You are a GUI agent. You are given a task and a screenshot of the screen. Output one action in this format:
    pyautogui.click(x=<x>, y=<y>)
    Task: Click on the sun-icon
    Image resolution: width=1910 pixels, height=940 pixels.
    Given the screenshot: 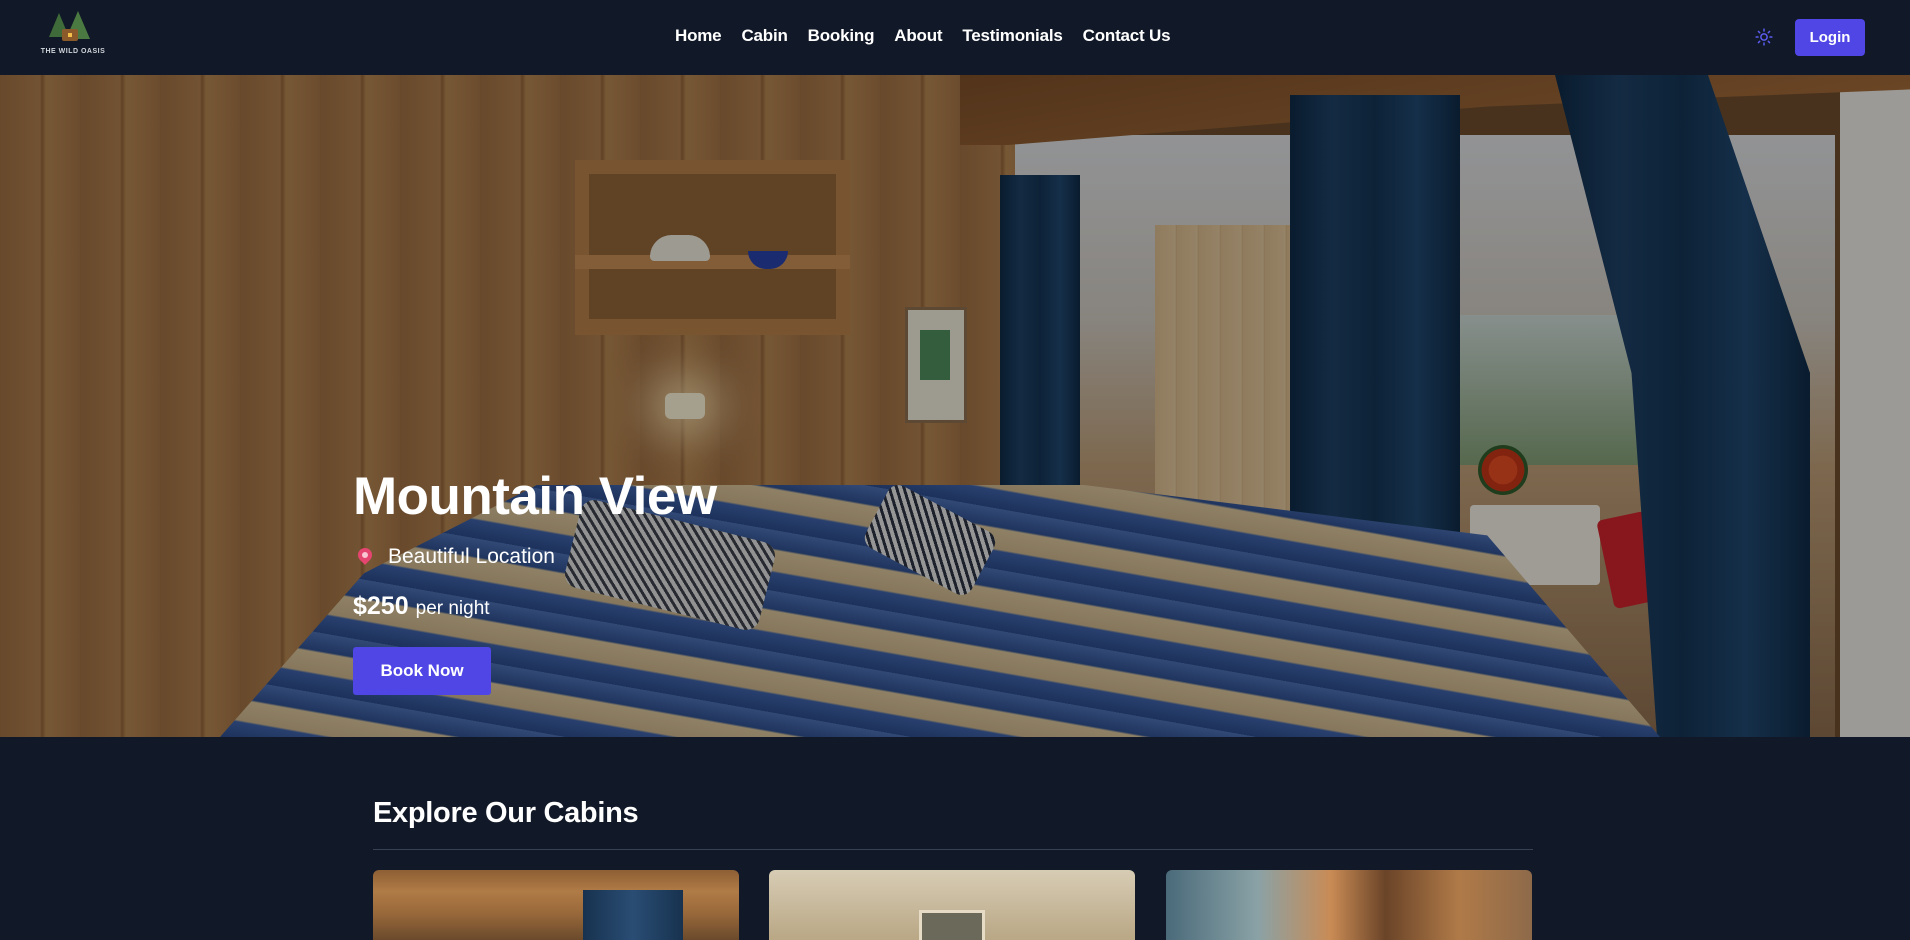 What is the action you would take?
    pyautogui.click(x=1764, y=37)
    